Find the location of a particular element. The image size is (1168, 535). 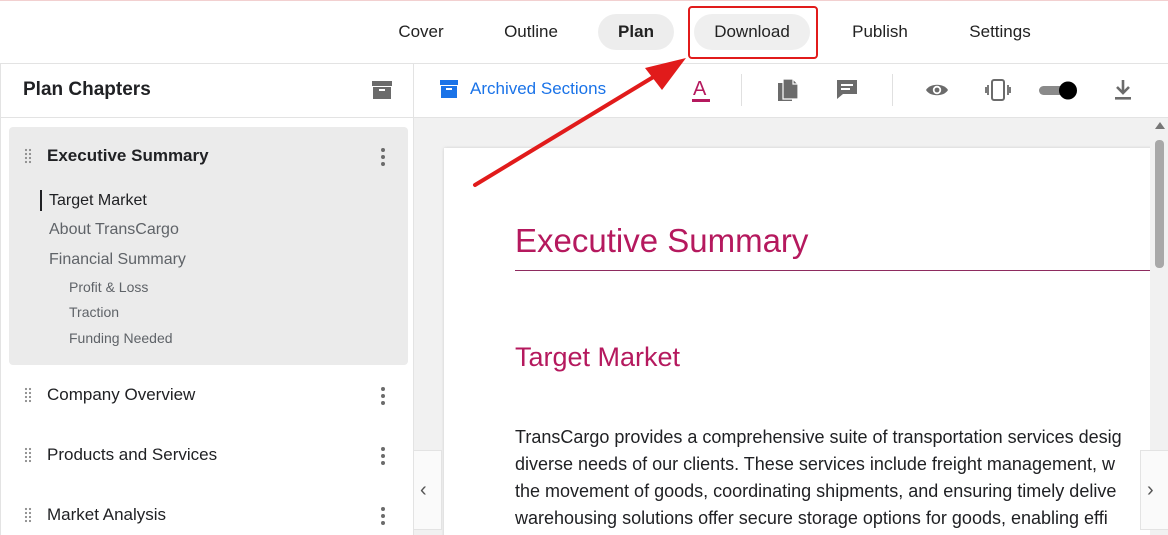

editor-toolbar: Archived Sections A is located at coordinates (791, 91).